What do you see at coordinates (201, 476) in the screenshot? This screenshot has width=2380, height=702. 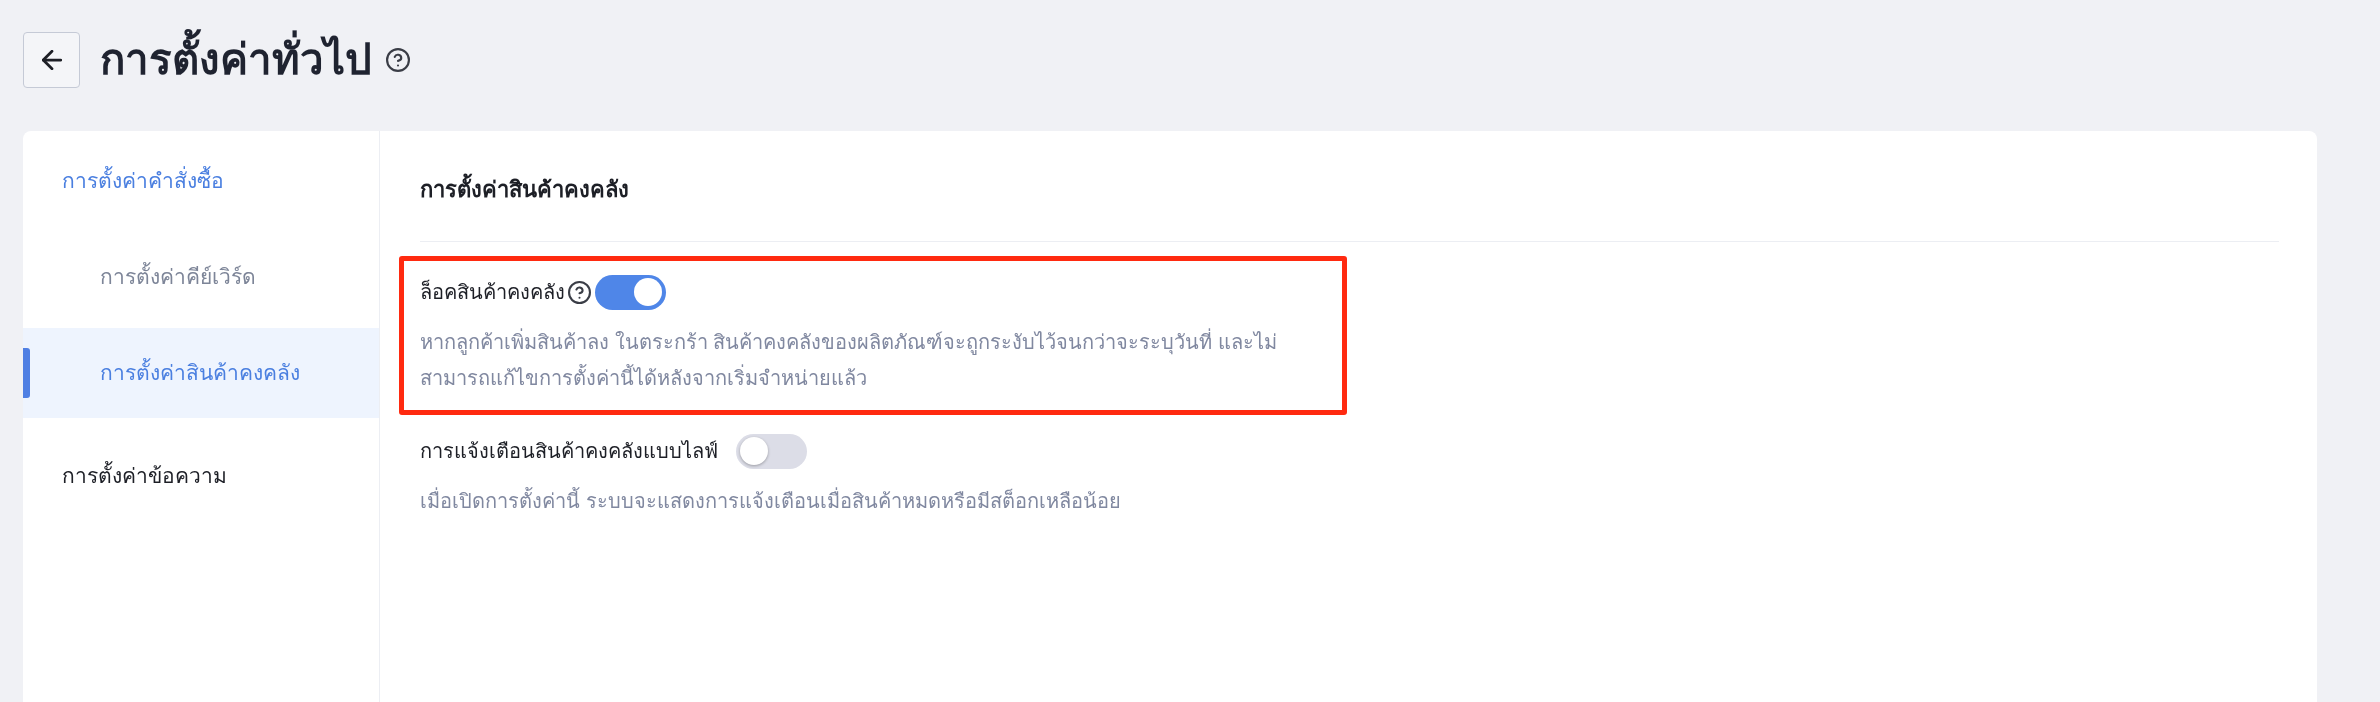 I see `sidebar-item: การตั้งค่าข้อความ` at bounding box center [201, 476].